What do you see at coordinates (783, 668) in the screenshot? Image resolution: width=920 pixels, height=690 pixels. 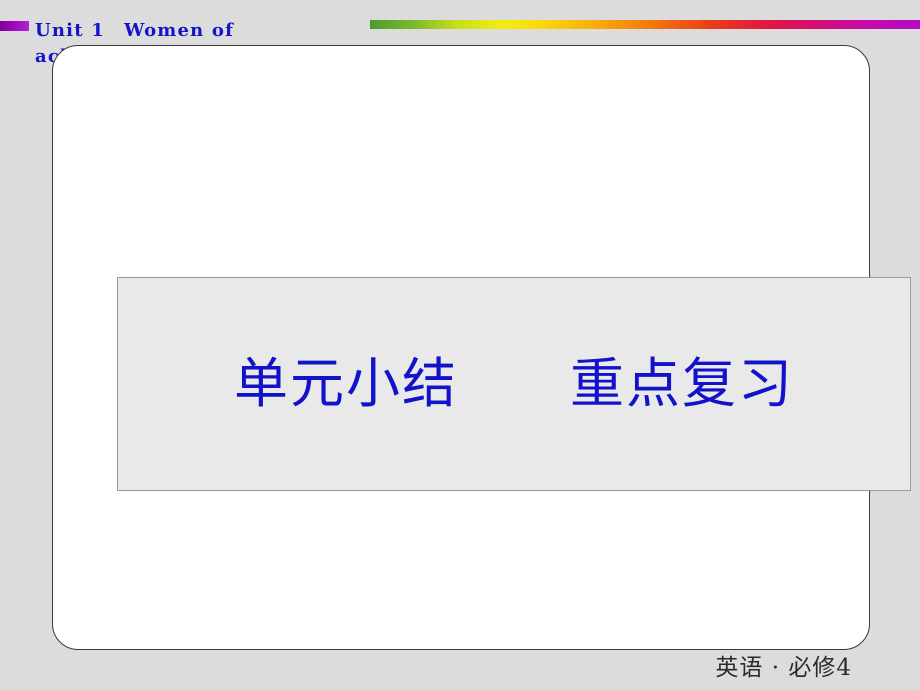 I see `footer-label: 英语 · 必修4` at bounding box center [783, 668].